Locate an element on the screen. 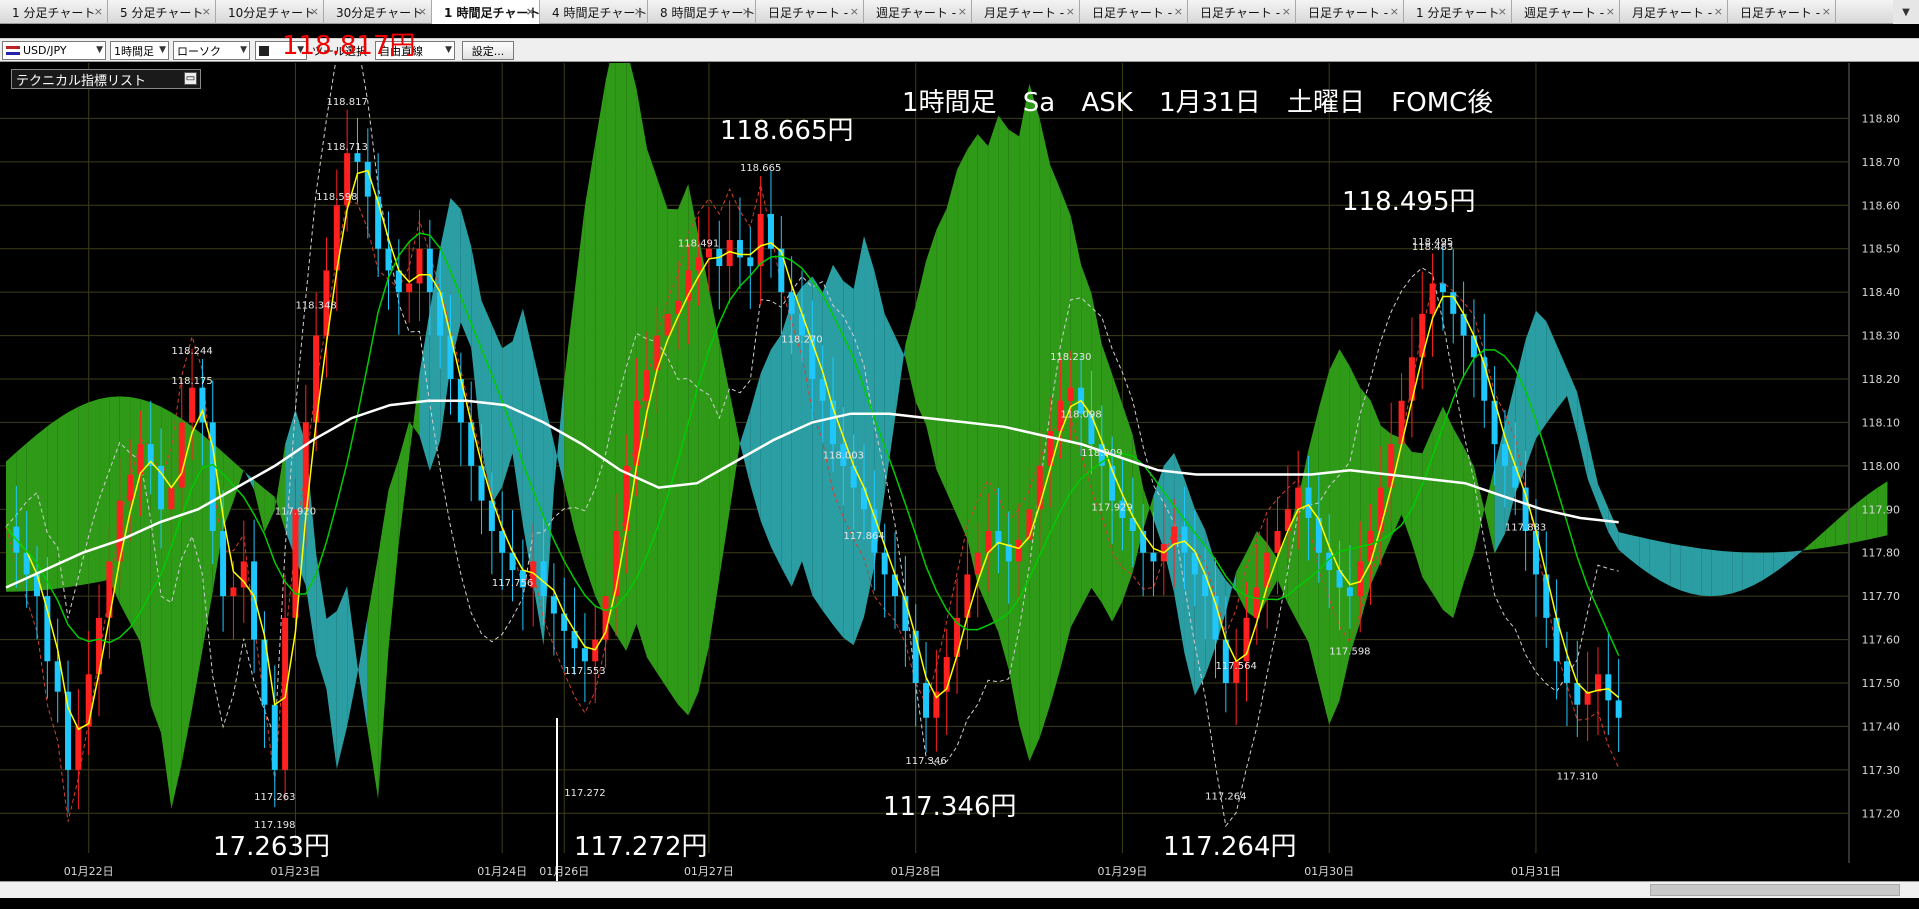 The image size is (1919, 909). price-extreme-label: 117.263 is located at coordinates (274, 797).